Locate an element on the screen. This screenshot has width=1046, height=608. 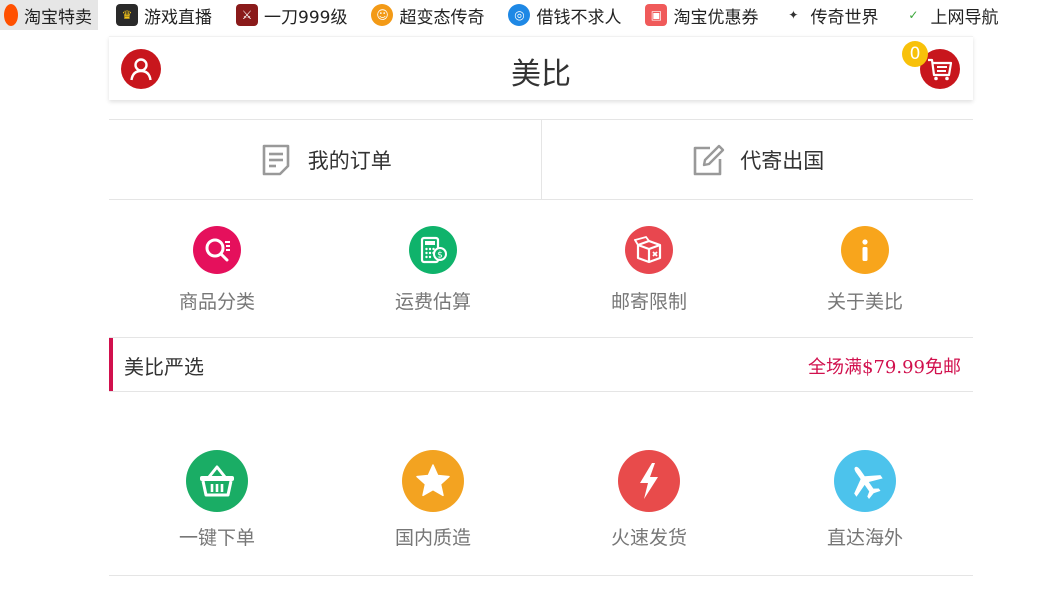
bookmark-label: 一刀999级 is located at coordinates (306, 17).